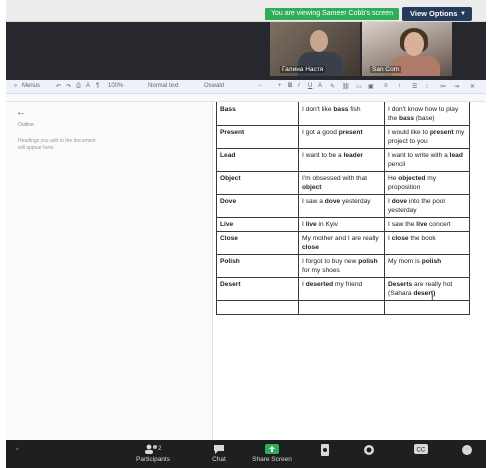 The image size is (489, 468). I want to click on example-2-cell: Deserts are really hot (Sahara desert), so click(427, 289).